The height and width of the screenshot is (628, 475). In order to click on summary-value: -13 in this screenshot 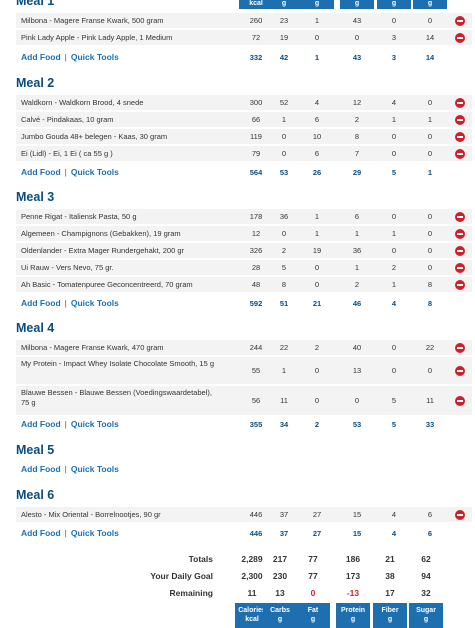, I will do `click(353, 593)`.